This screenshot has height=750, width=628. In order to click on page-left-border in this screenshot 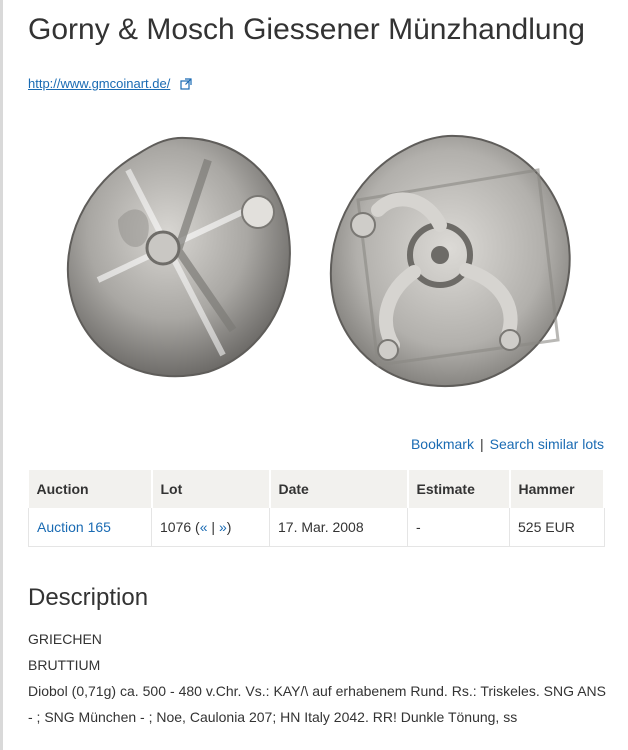, I will do `click(1, 375)`.